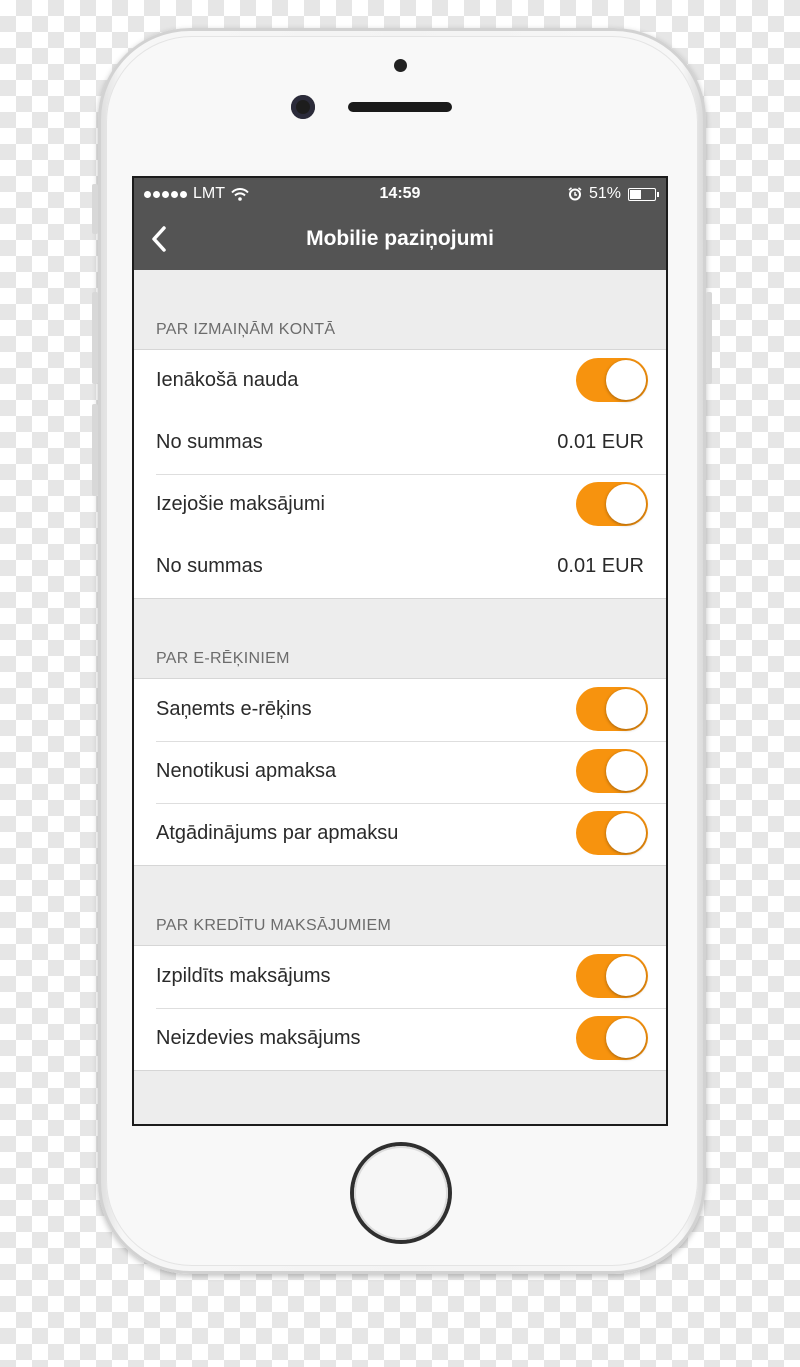  I want to click on list-item-incoming-money: Ienākošā nauda, so click(400, 381).